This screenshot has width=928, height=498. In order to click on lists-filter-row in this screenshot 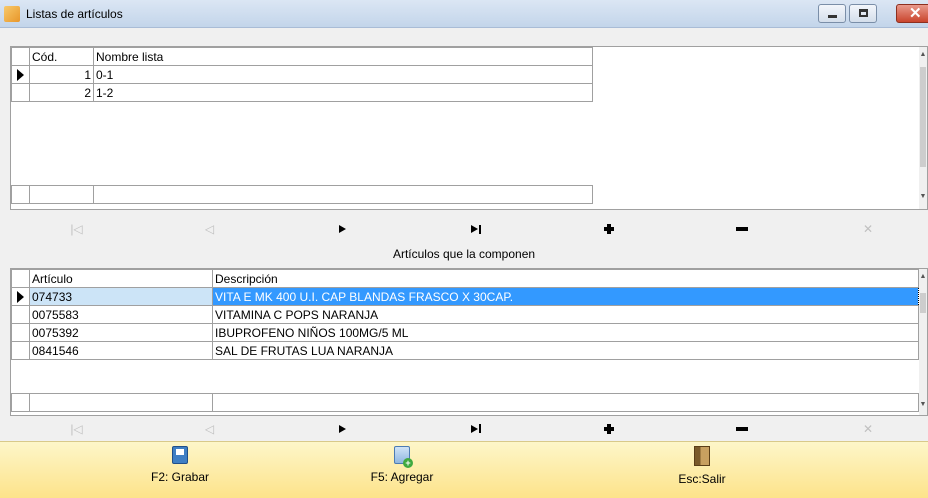, I will do `click(302, 194)`.